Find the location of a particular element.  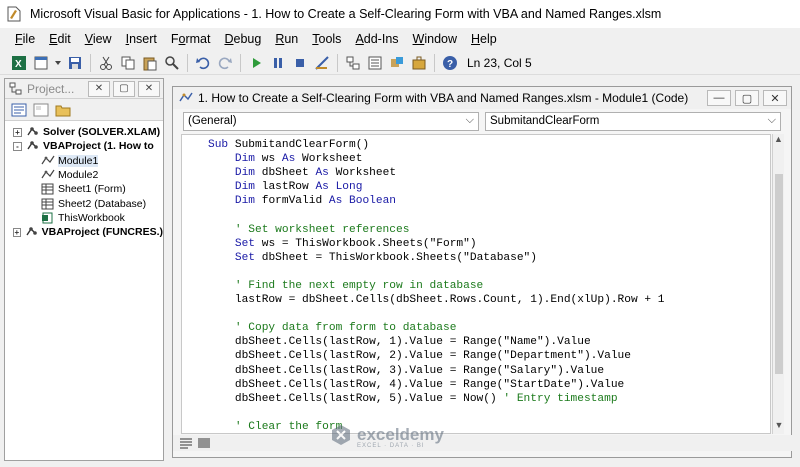

object-browser-icon is located at coordinates (397, 63).